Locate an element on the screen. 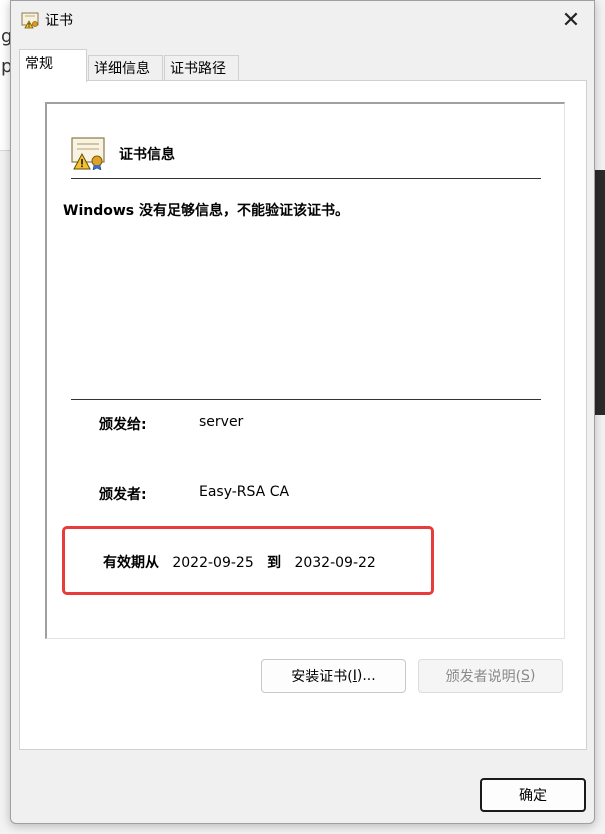 This screenshot has width=605, height=834. tab-details: 详细信息 is located at coordinates (125, 68).